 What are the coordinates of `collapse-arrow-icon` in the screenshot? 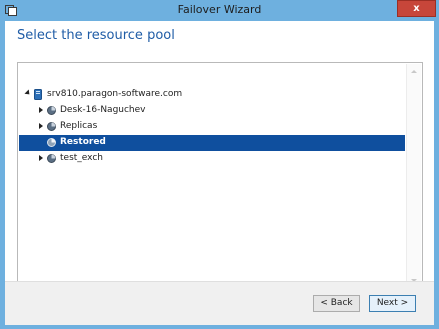 It's located at (28, 93).